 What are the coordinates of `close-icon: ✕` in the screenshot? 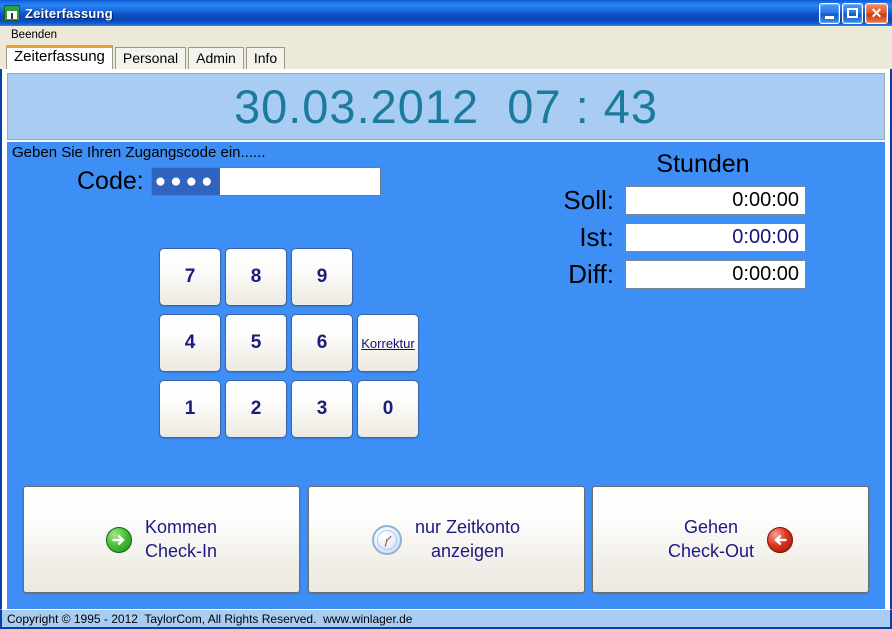 It's located at (876, 12).